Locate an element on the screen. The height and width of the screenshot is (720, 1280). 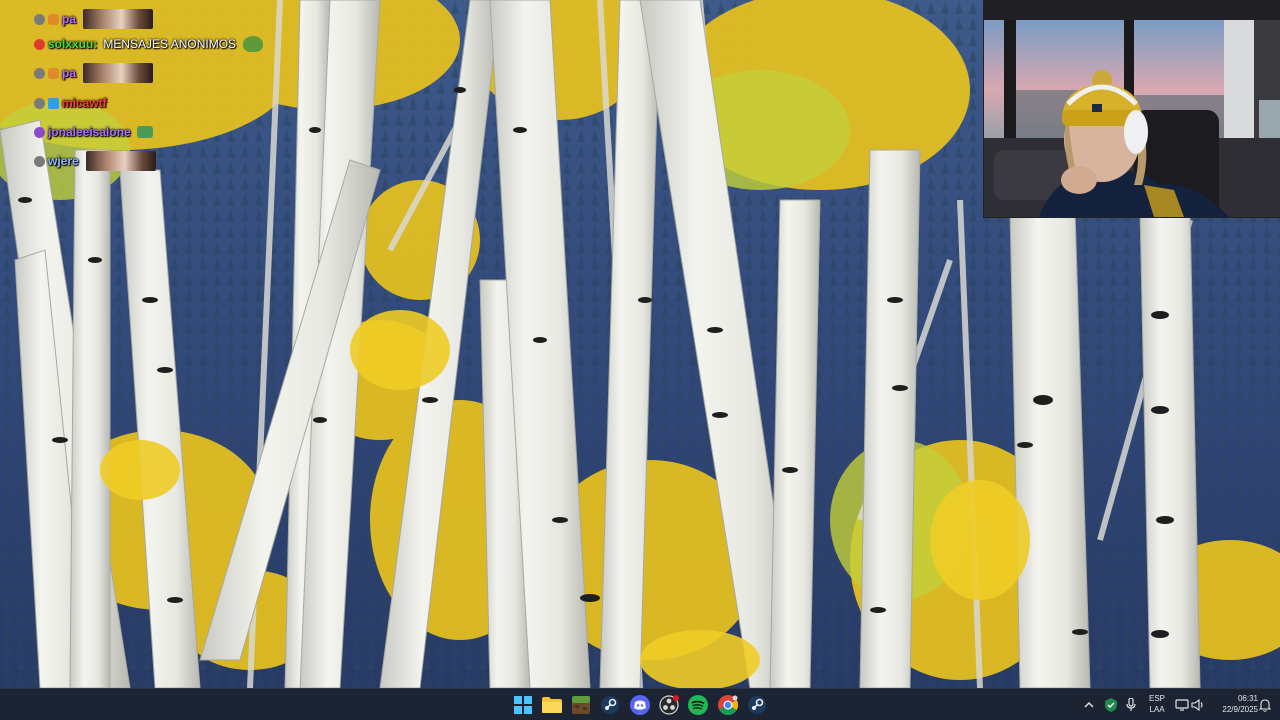
chat-message: wjere is located at coordinates (95, 161).